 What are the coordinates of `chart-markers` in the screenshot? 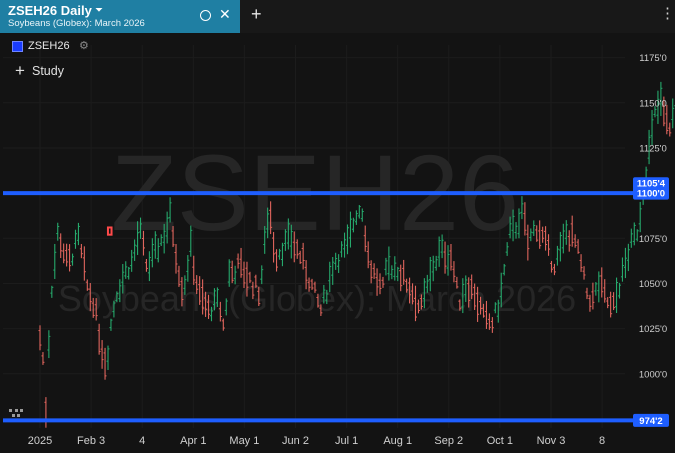 It's located at (16, 413).